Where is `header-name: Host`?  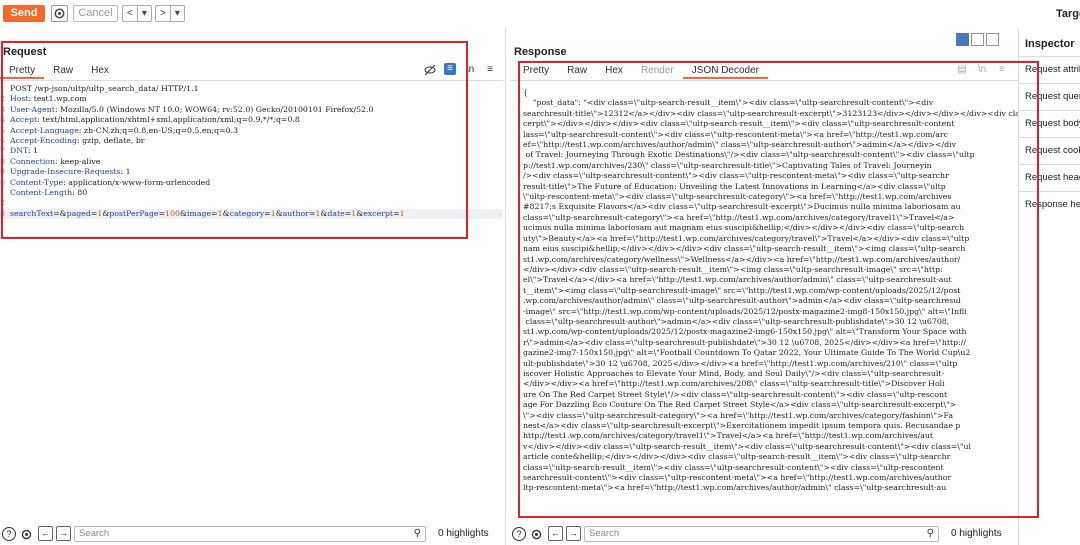
header-name: Host is located at coordinates (19, 99).